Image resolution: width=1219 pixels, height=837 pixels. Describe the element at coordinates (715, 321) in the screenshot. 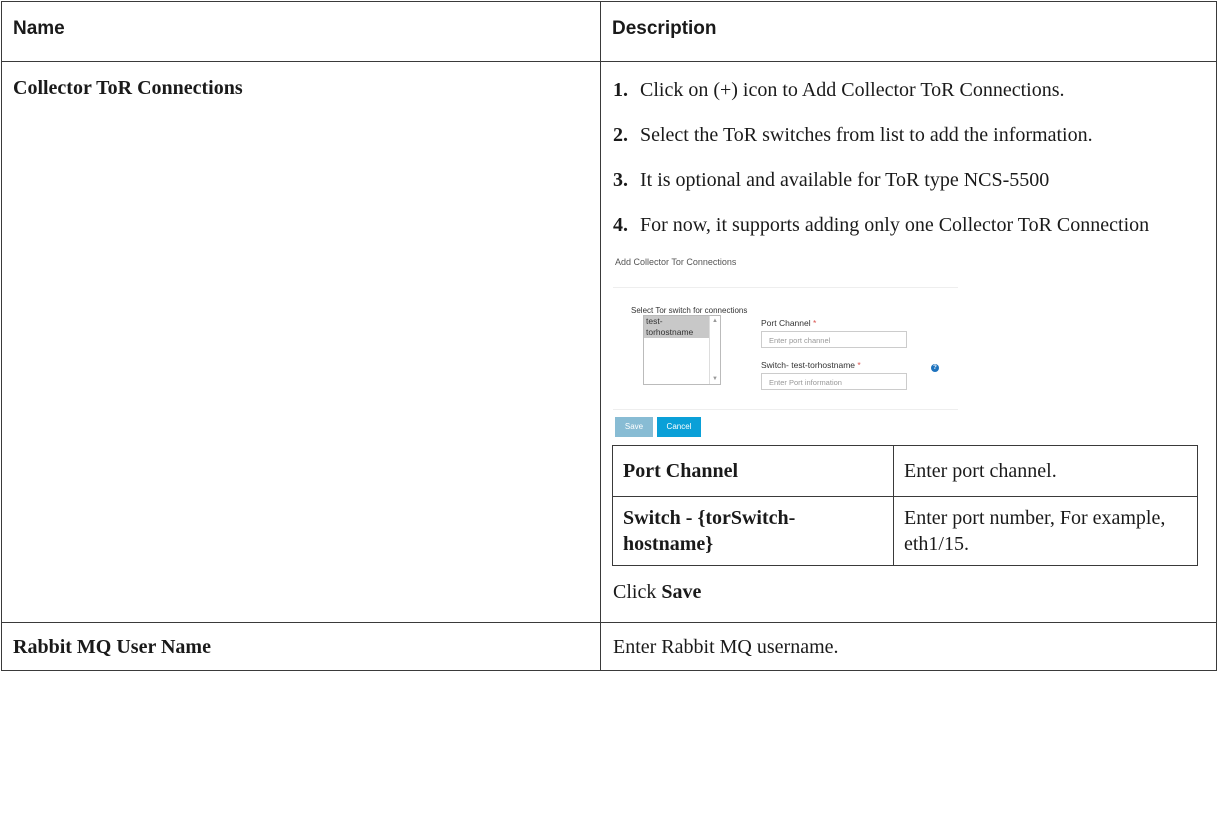

I see `scroll-up-icon: ▲` at that location.